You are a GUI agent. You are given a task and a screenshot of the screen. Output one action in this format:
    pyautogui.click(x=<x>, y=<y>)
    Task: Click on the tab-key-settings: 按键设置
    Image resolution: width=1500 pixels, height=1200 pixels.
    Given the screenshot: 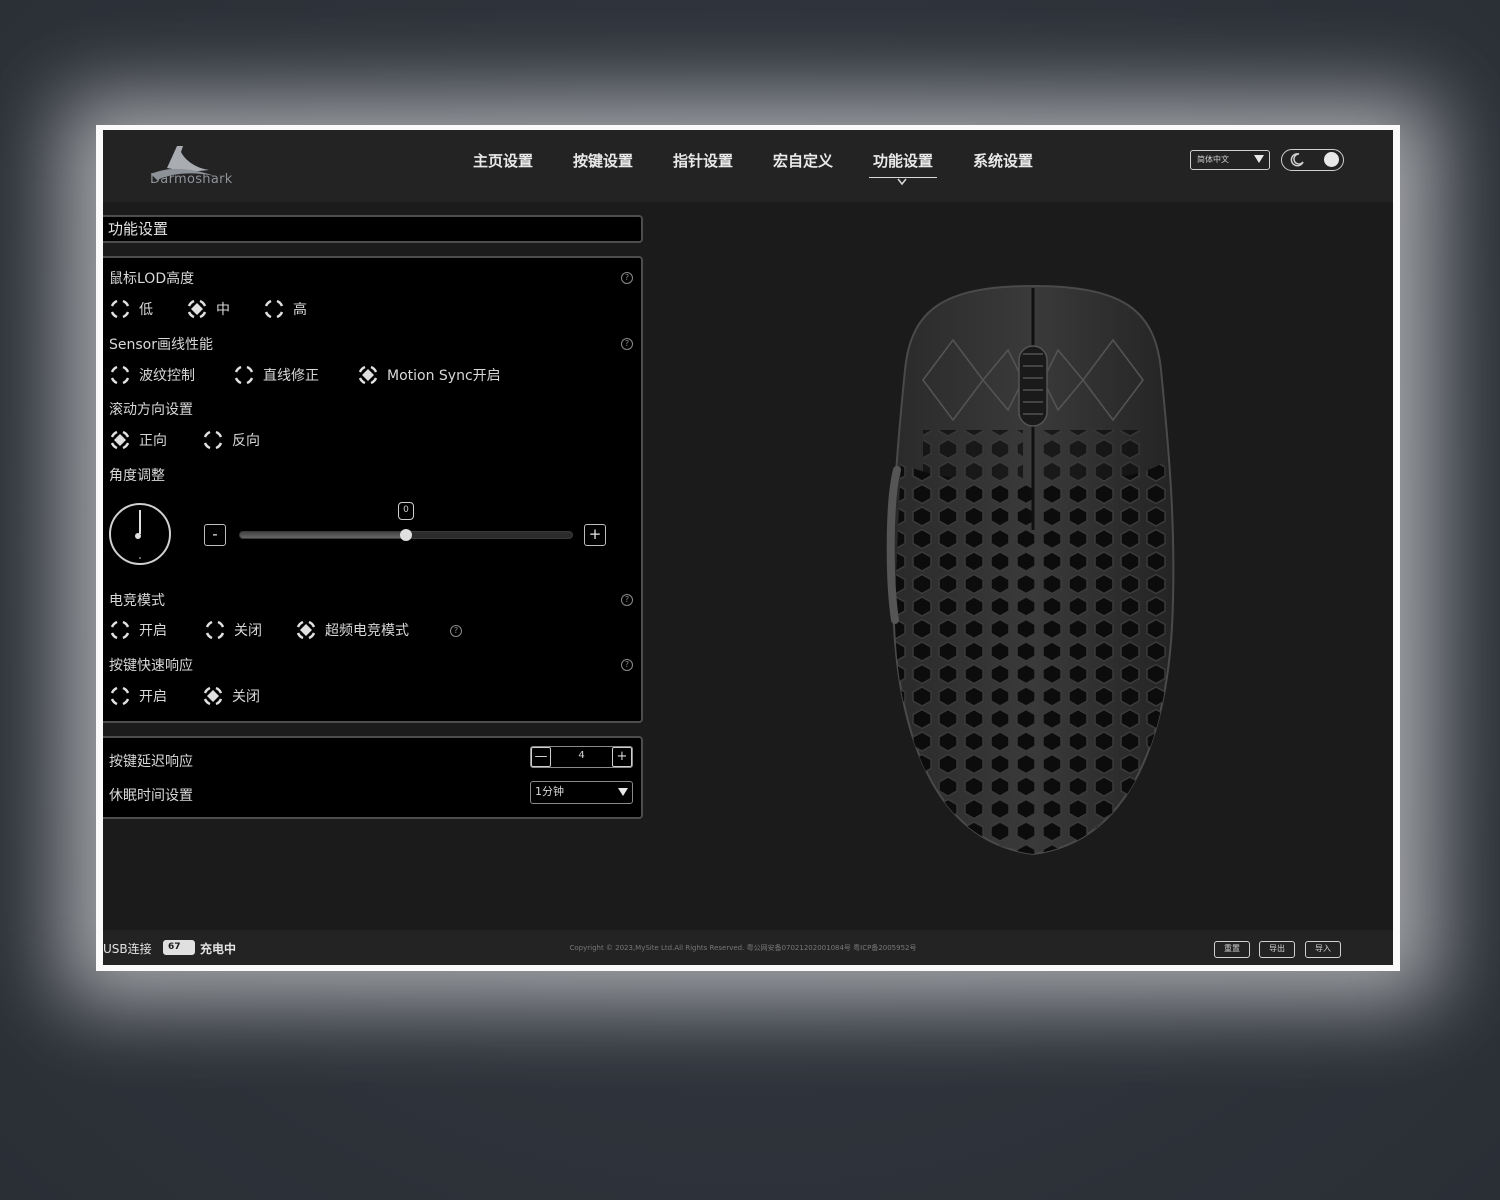 What is the action you would take?
    pyautogui.click(x=603, y=166)
    